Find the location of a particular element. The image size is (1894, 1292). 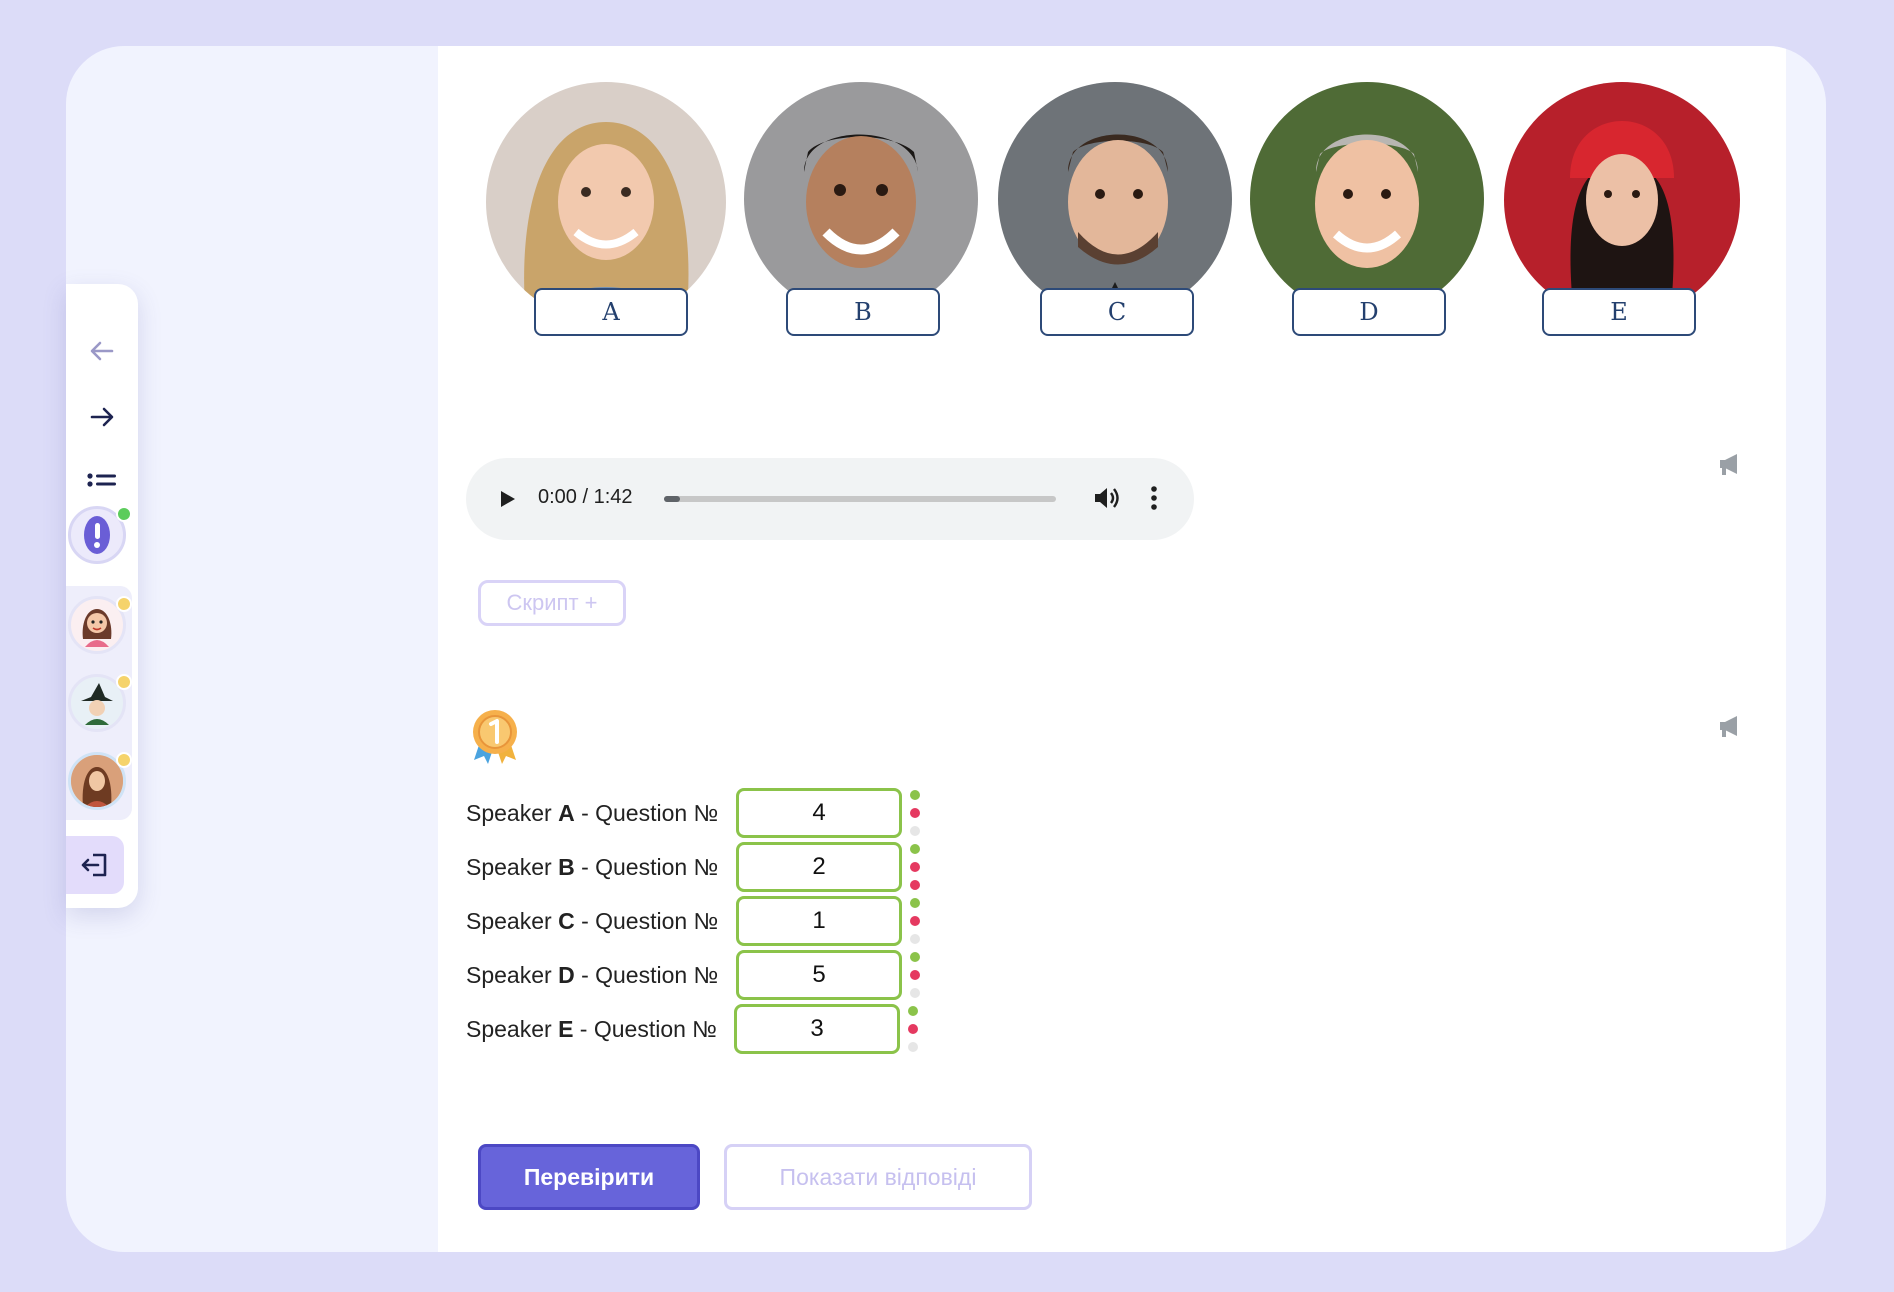

online-status-dot is located at coordinates (124, 514).